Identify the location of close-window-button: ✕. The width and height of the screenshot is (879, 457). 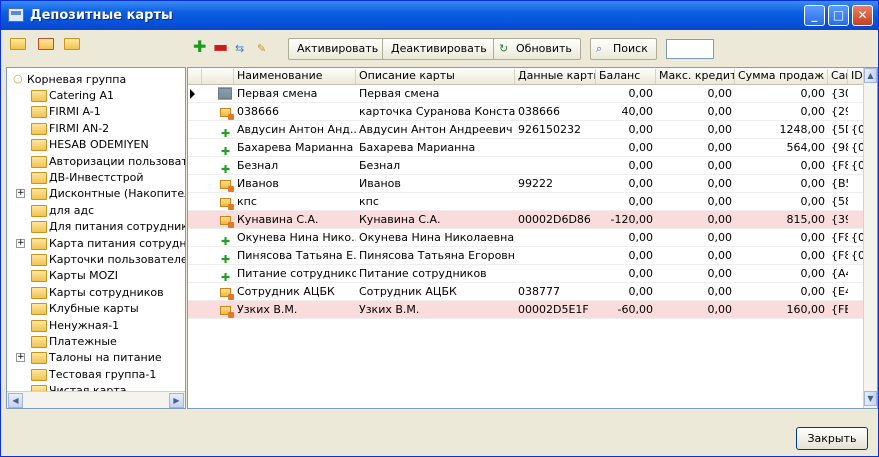
(862, 15).